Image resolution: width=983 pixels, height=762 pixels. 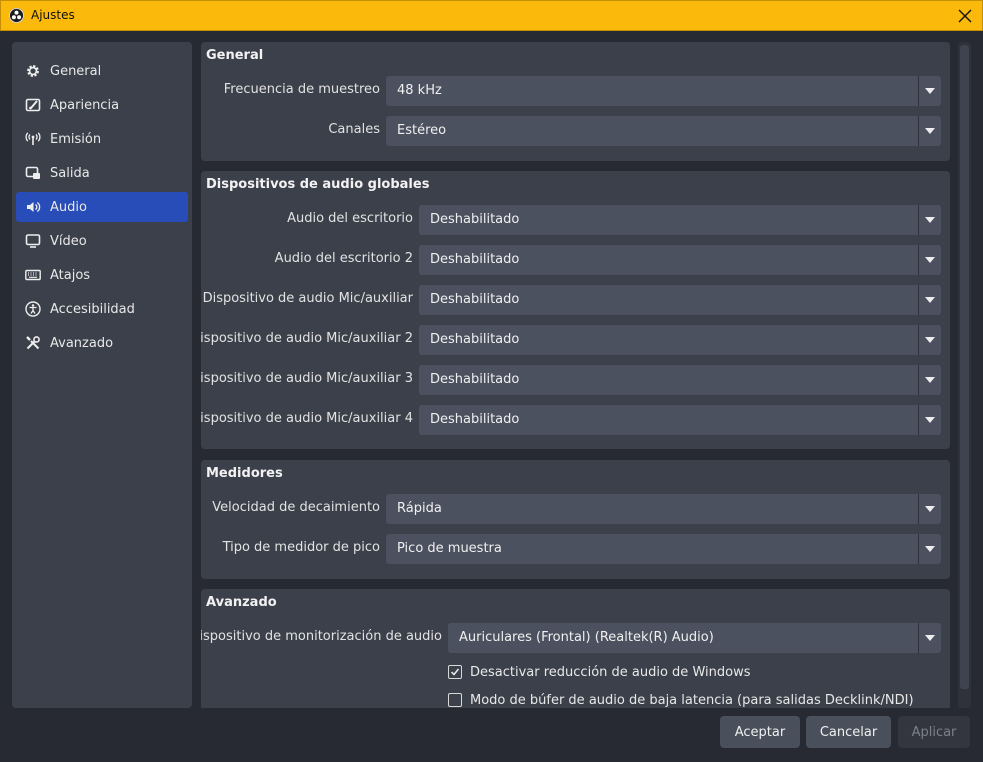 I want to click on close-icon, so click(x=965, y=16).